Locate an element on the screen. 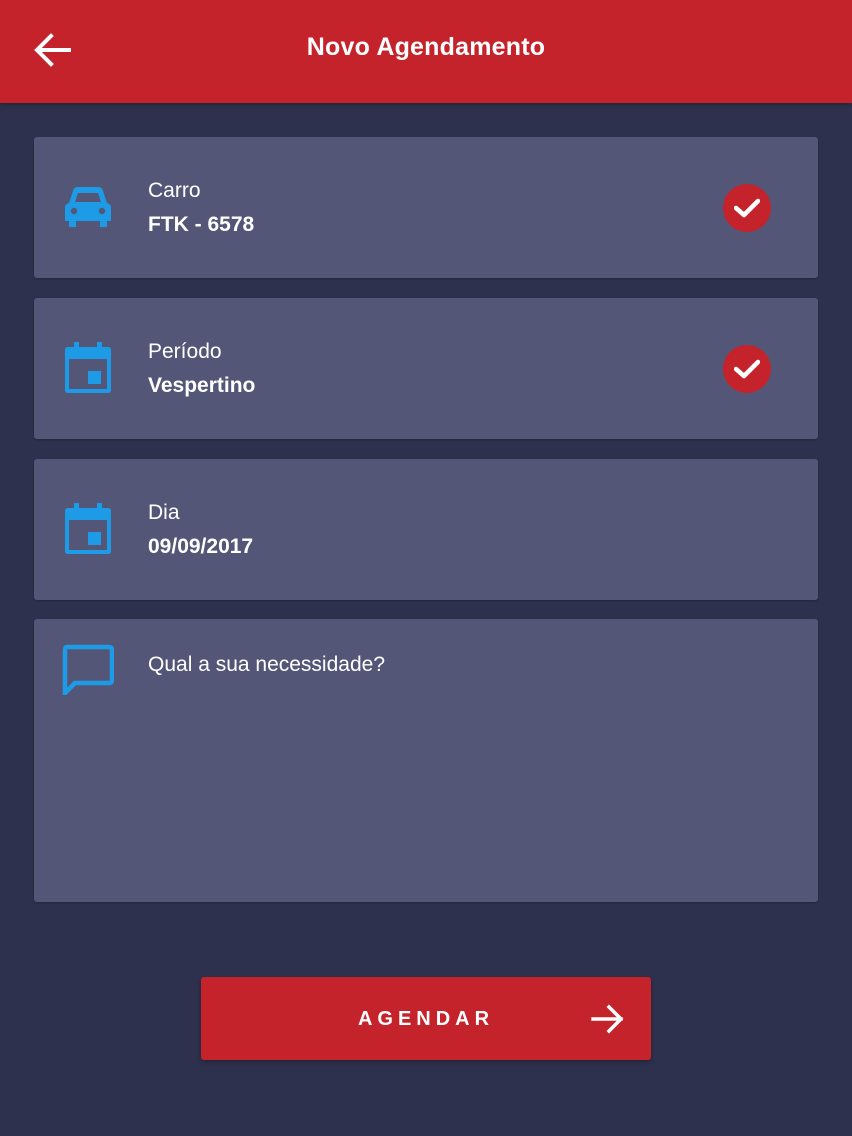 This screenshot has width=852, height=1136. car-field-label: Carro is located at coordinates (174, 190).